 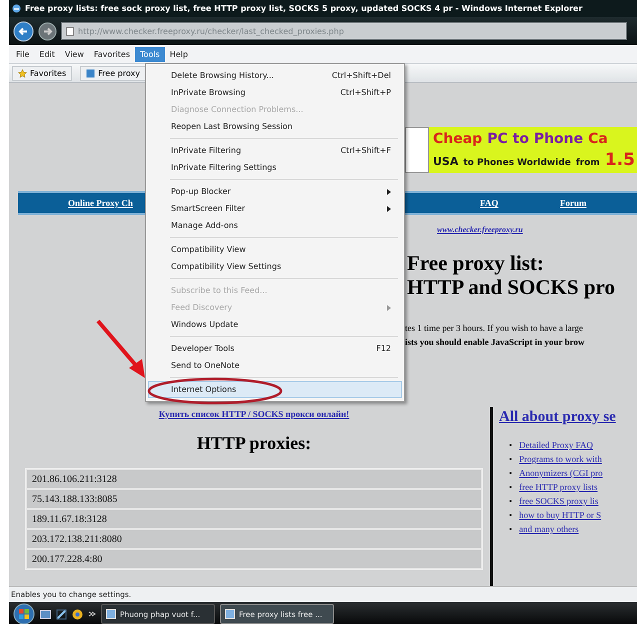 What do you see at coordinates (598, 138) in the screenshot?
I see `ad-text: Ca` at bounding box center [598, 138].